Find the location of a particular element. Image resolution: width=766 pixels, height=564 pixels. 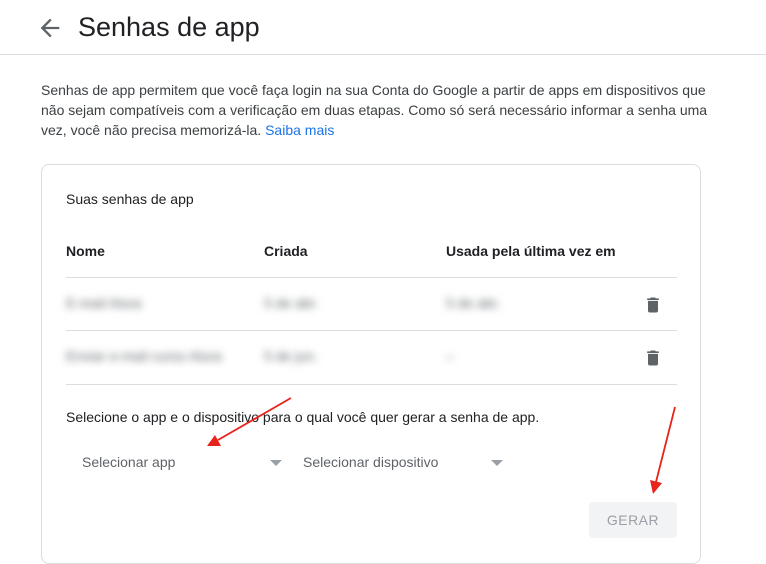

column-header-created: Criada is located at coordinates (286, 251).